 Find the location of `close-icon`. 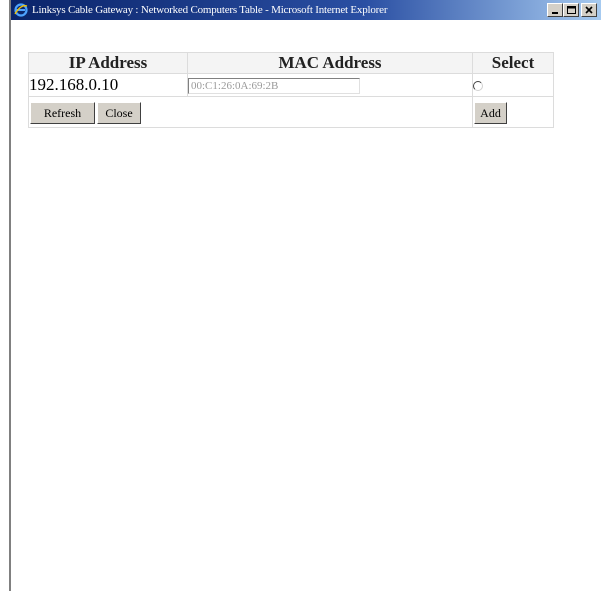

close-icon is located at coordinates (589, 10).